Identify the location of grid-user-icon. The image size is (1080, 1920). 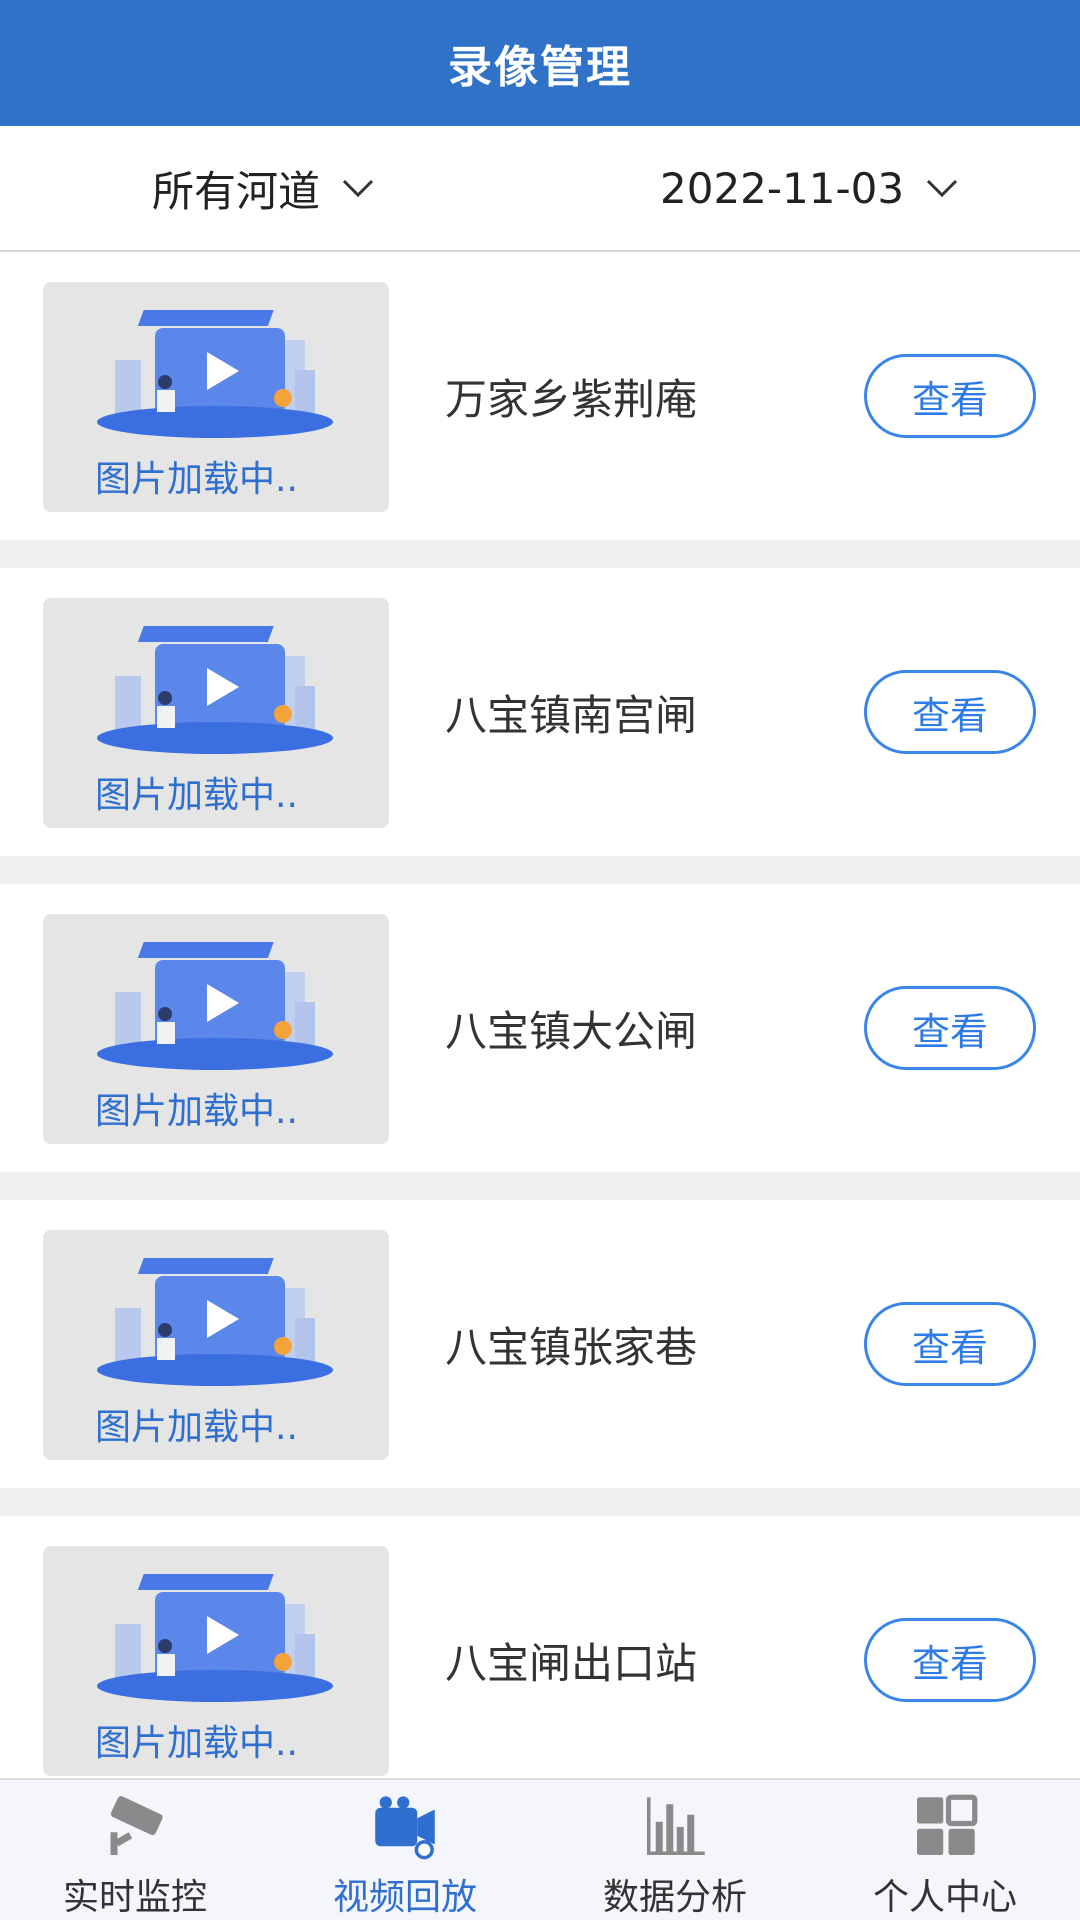
(947, 1824).